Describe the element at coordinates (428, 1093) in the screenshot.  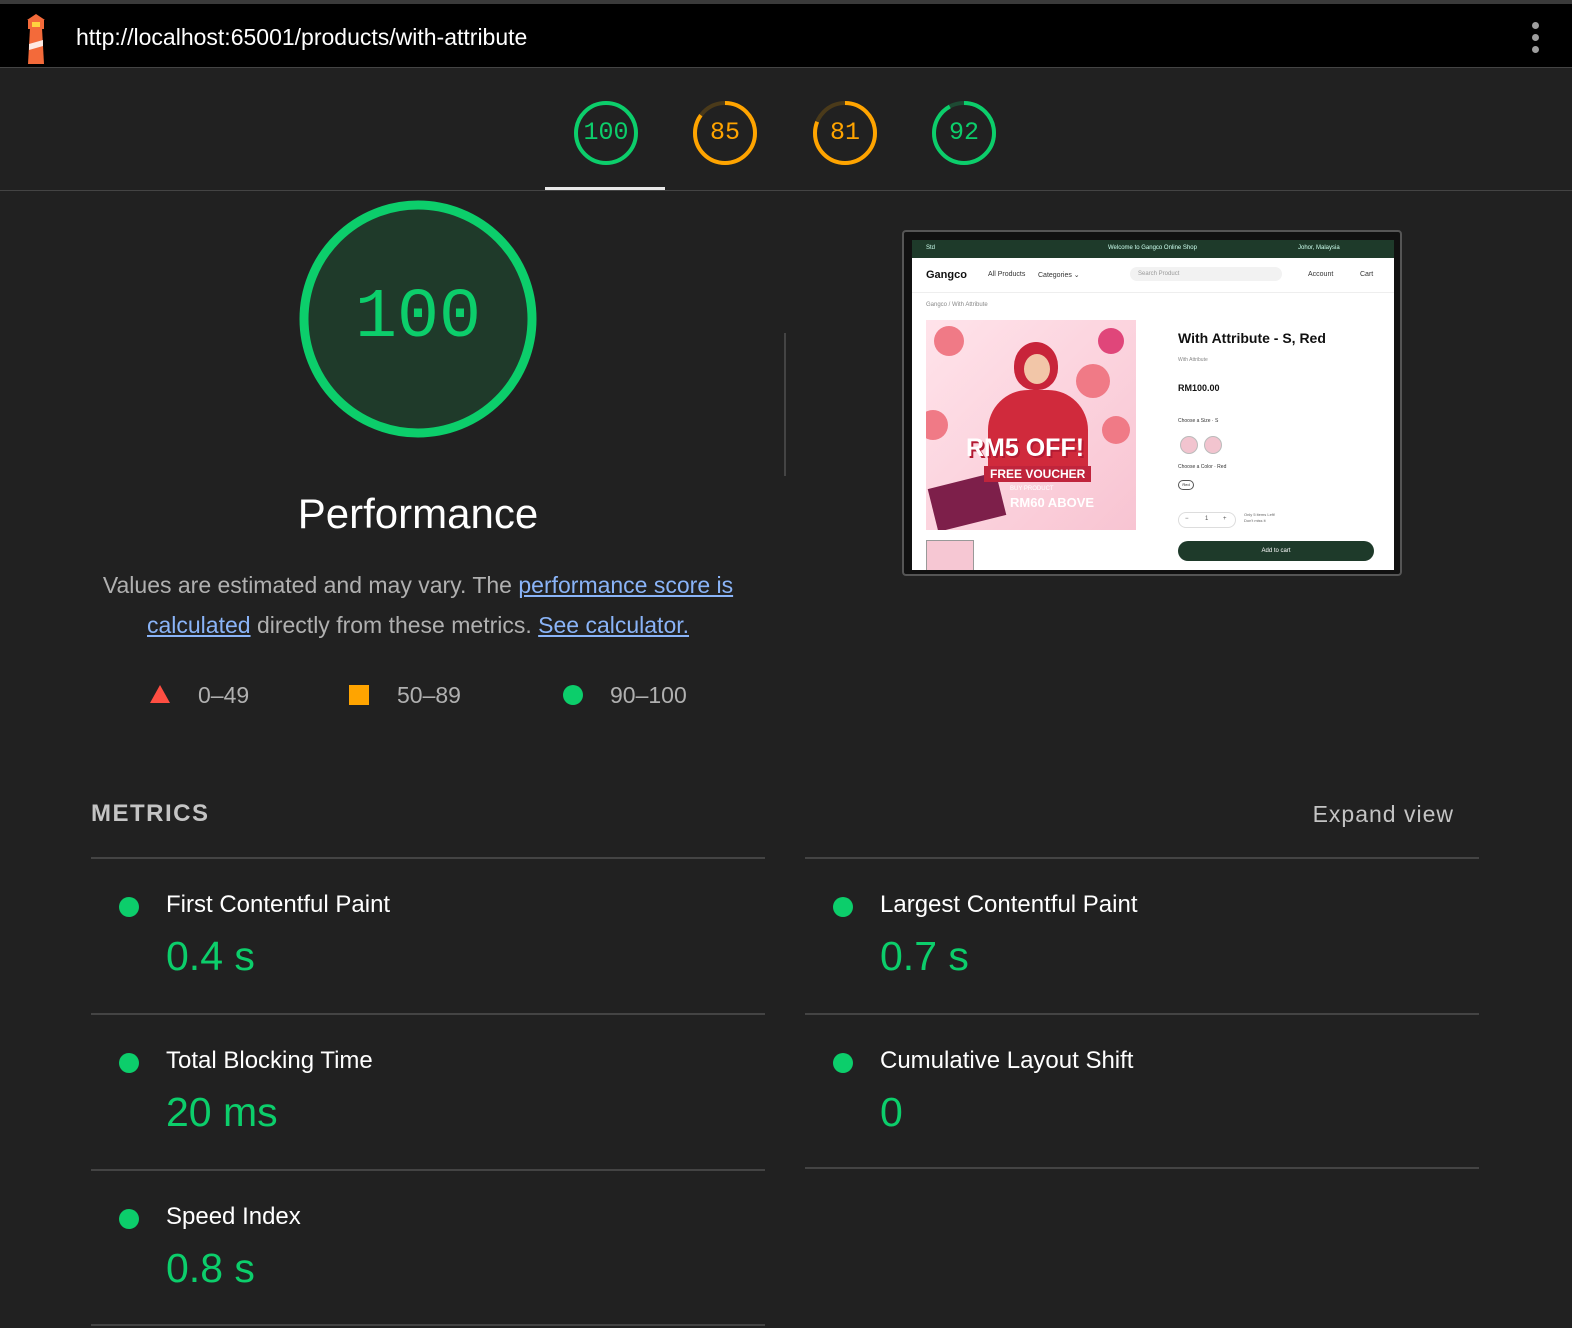
I see `metric-tbt: Total Blocking Time 20 ms` at that location.